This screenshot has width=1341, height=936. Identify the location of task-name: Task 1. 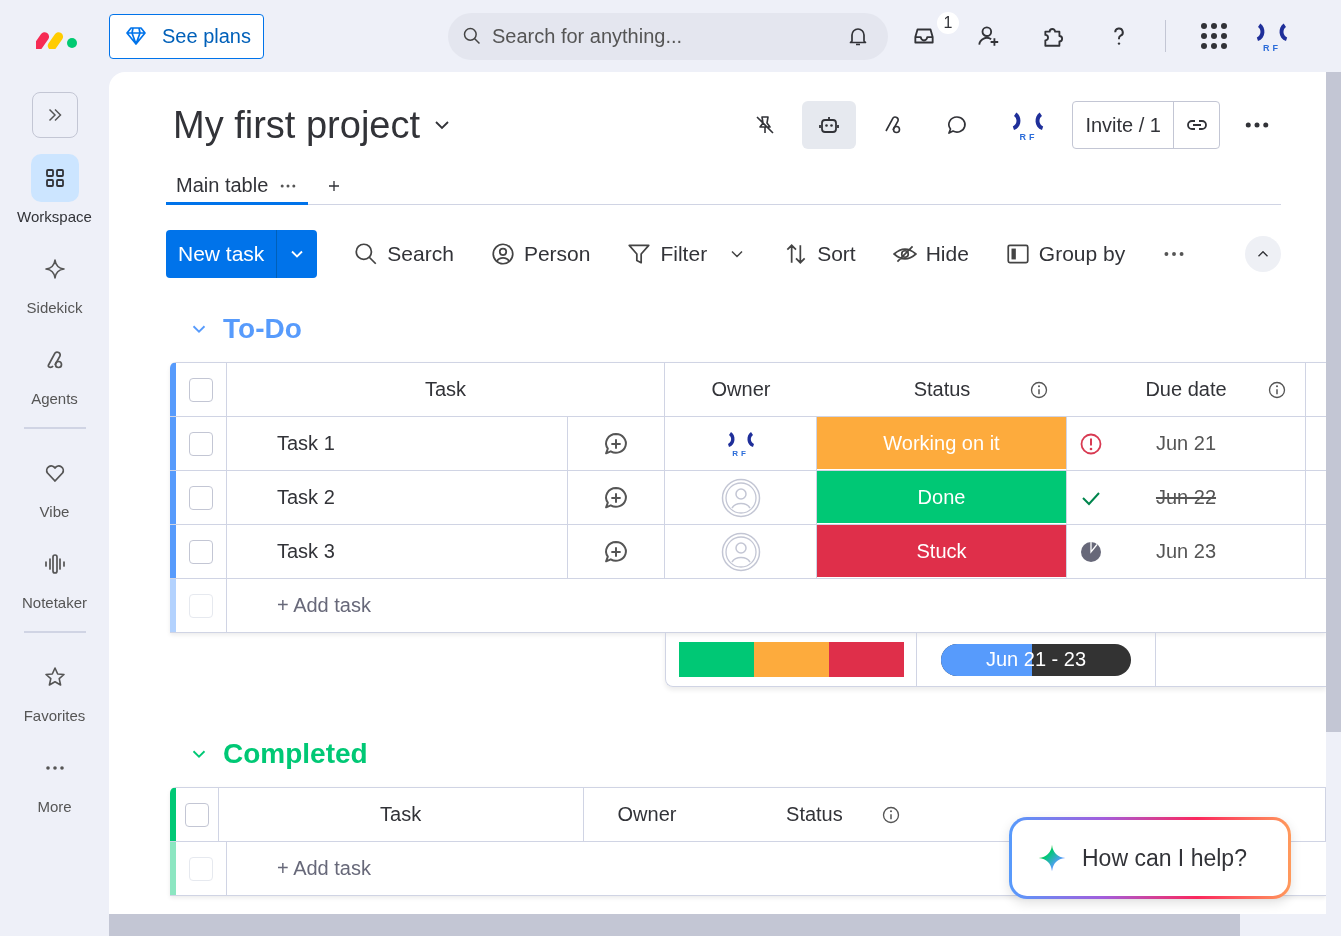
(306, 443).